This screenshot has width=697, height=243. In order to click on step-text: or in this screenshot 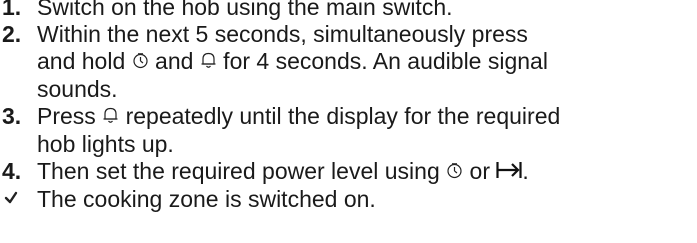, I will do `click(480, 171)`.